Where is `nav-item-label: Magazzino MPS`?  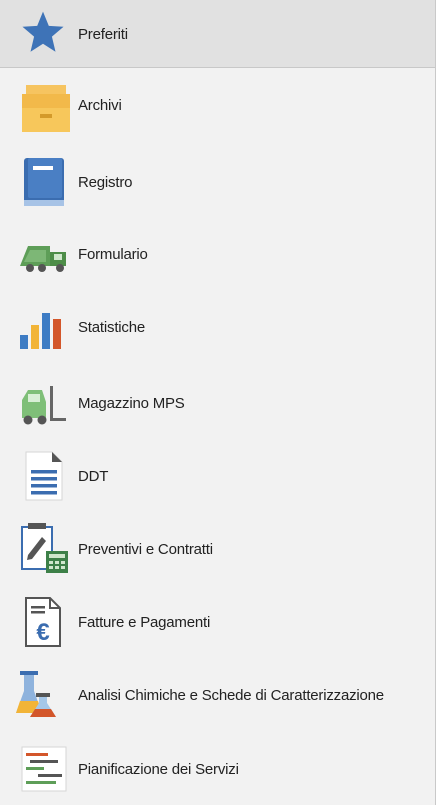 nav-item-label: Magazzino MPS is located at coordinates (131, 403).